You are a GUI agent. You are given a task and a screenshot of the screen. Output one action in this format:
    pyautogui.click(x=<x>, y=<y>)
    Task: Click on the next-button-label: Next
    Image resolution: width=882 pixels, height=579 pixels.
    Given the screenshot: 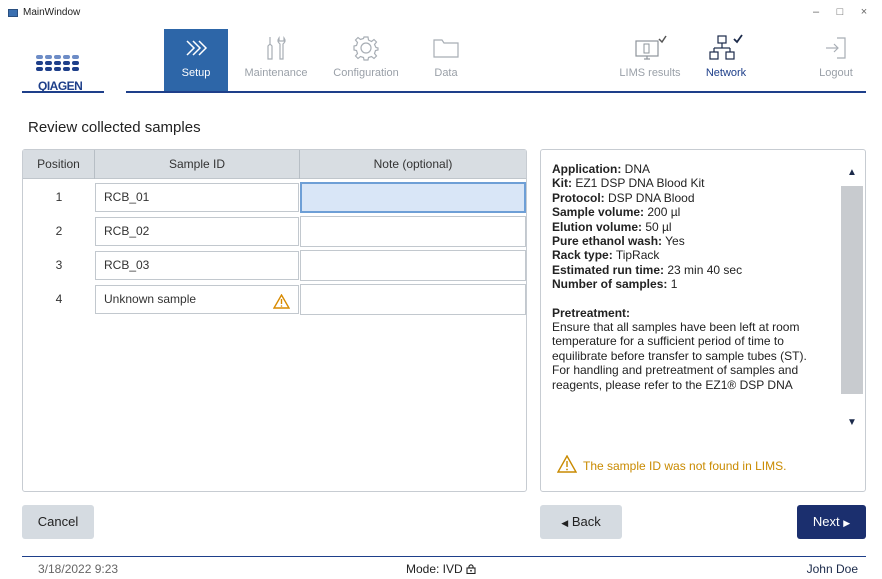 What is the action you would take?
    pyautogui.click(x=826, y=521)
    